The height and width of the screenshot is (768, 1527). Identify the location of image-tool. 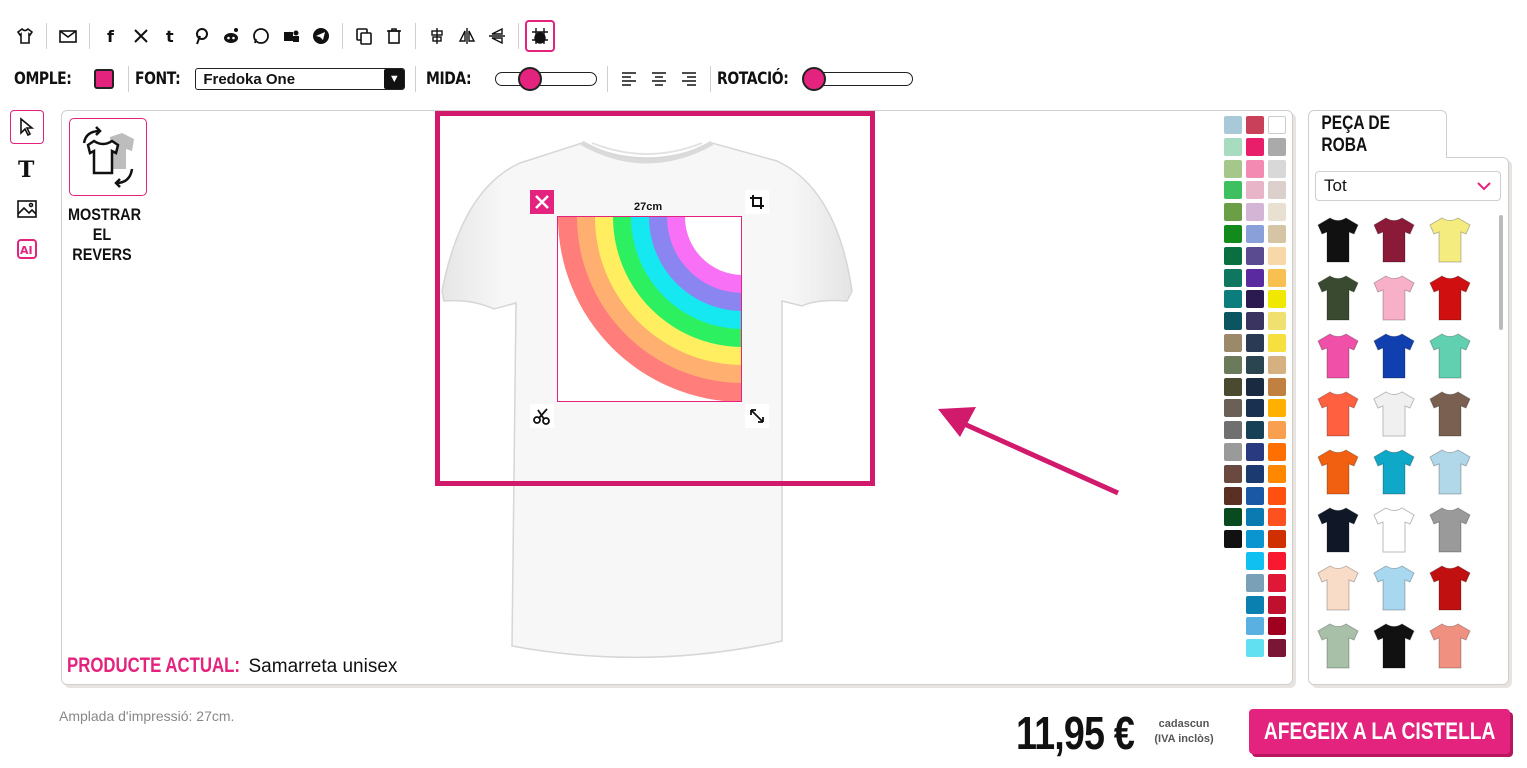
(27, 209).